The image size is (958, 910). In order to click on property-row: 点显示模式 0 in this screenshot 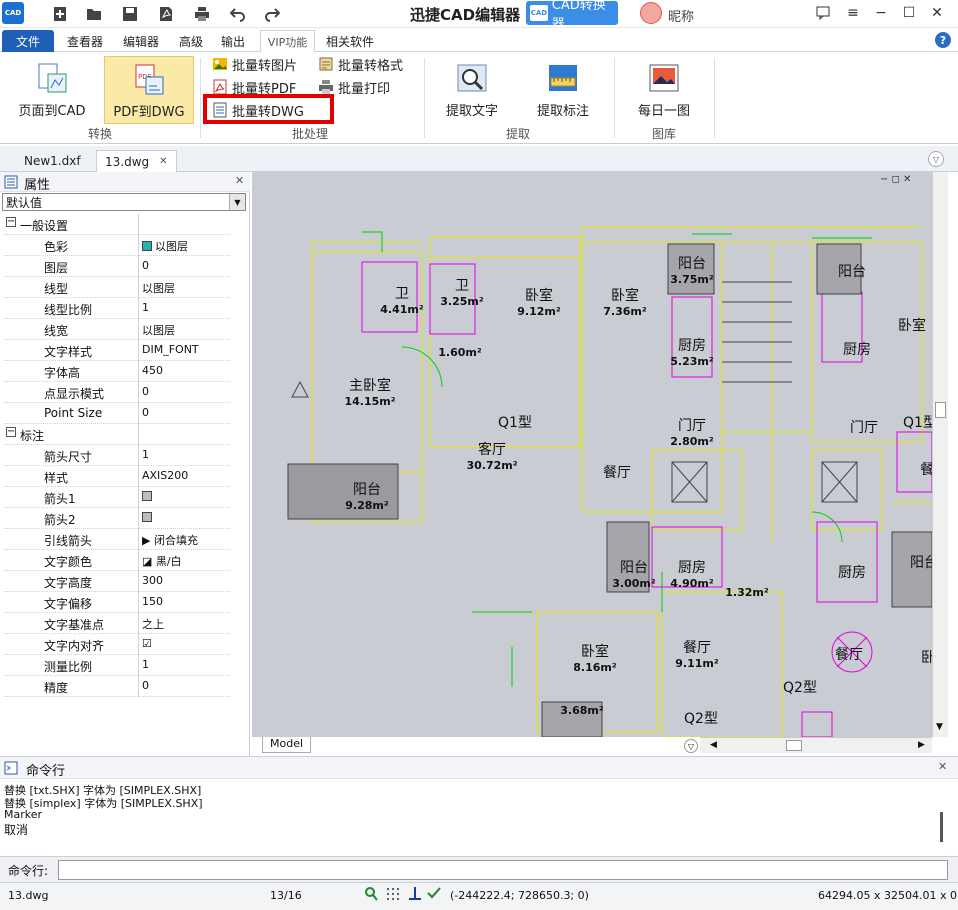, I will do `click(117, 392)`.